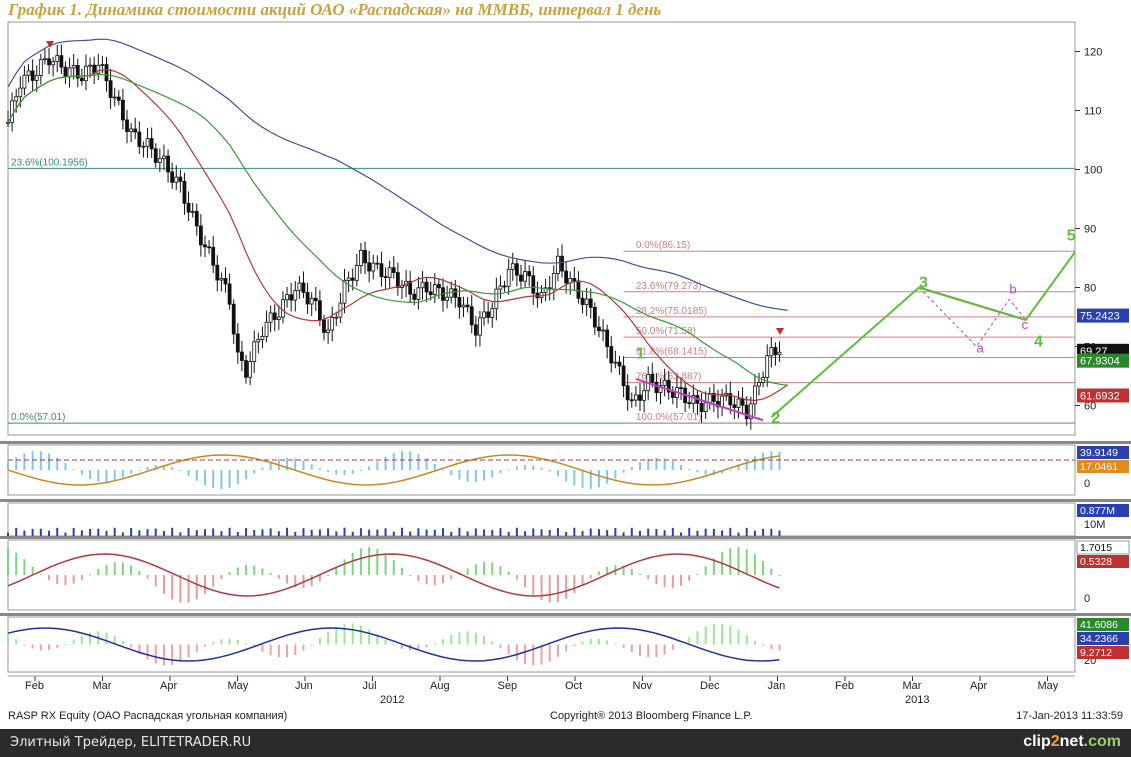 The height and width of the screenshot is (757, 1131). I want to click on panel-axis-label: 10M, so click(1094, 525).